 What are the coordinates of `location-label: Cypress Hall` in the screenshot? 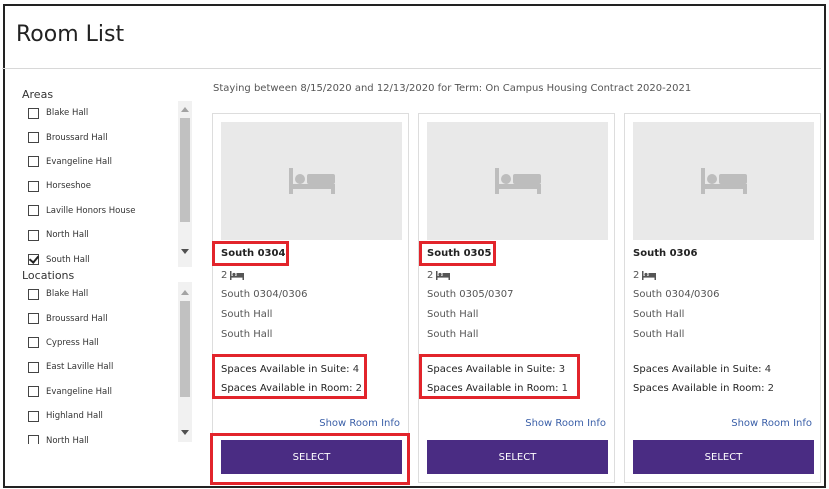 It's located at (72, 342).